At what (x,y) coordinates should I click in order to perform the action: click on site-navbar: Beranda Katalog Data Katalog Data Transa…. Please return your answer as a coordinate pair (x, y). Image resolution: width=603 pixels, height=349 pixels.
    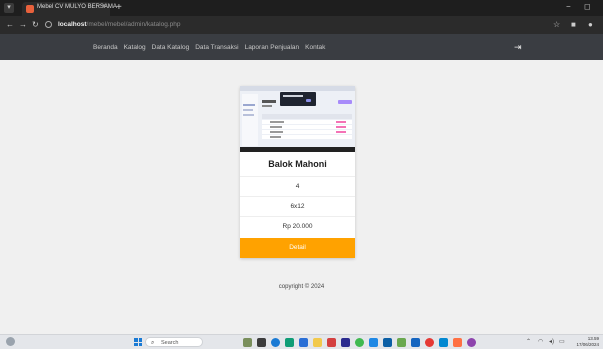
    Looking at the image, I should click on (301, 47).